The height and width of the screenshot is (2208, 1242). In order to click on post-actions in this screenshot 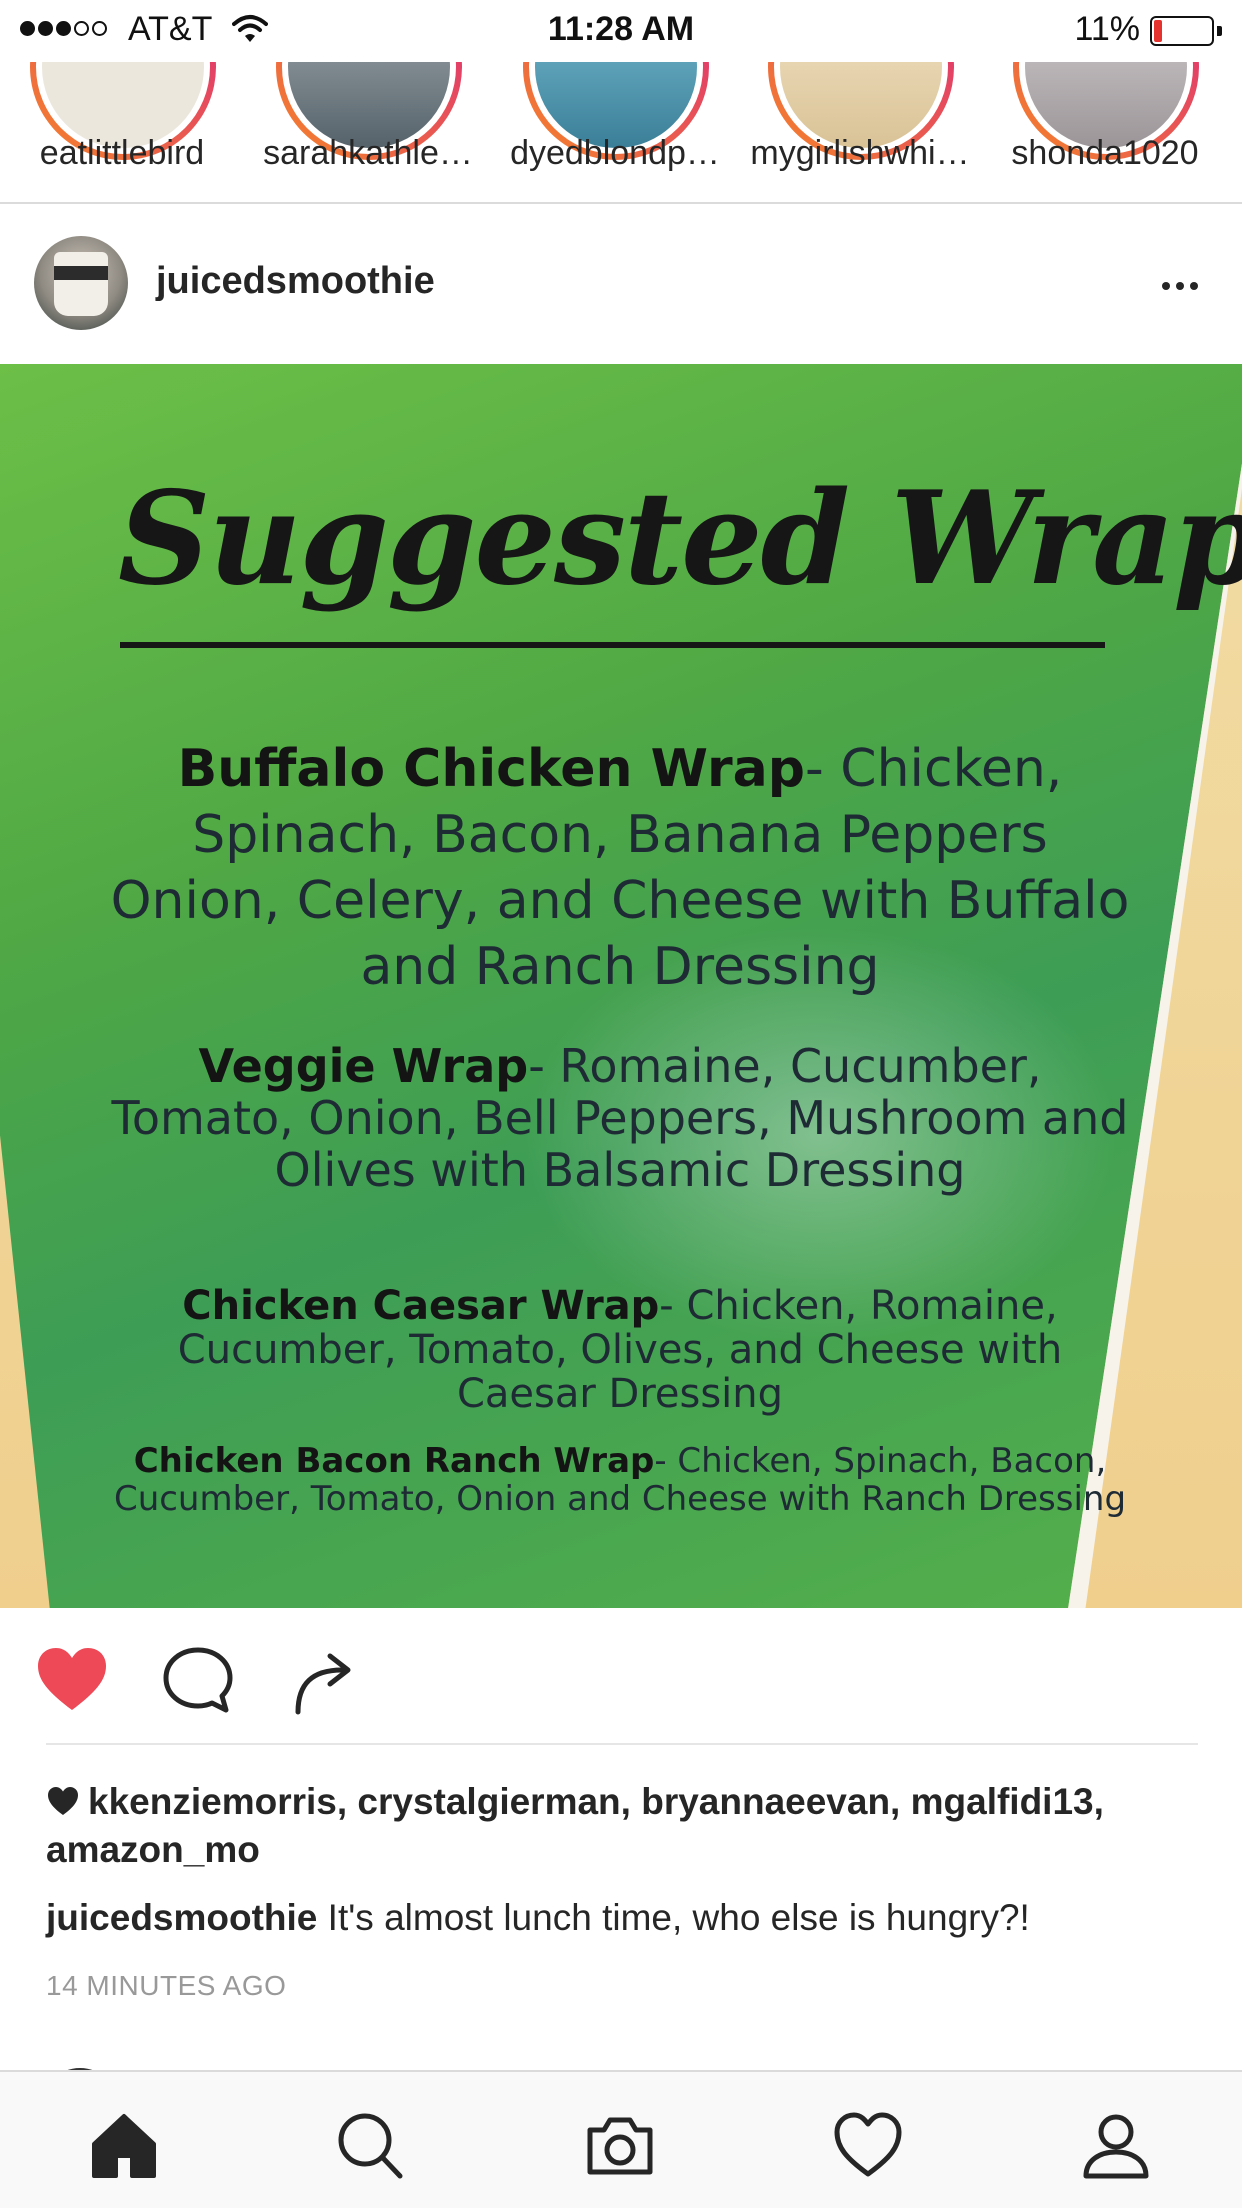, I will do `click(621, 1676)`.